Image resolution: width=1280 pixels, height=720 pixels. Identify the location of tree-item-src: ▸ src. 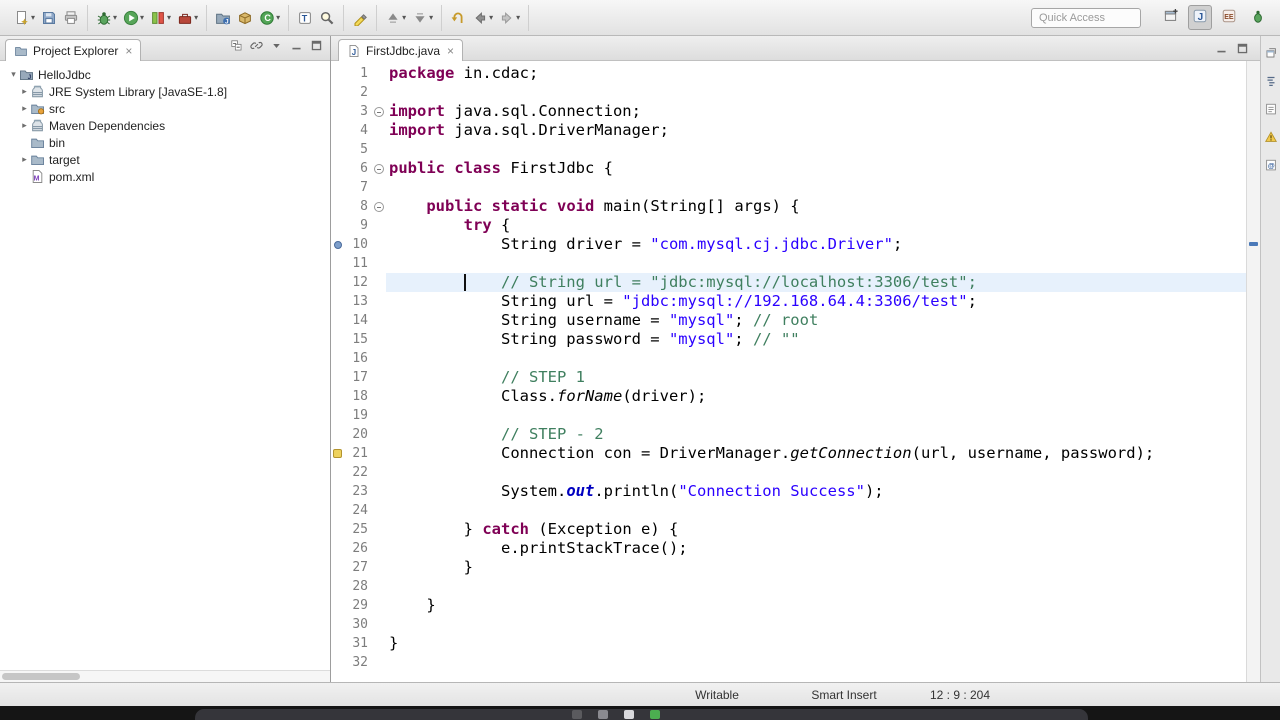
(165, 108).